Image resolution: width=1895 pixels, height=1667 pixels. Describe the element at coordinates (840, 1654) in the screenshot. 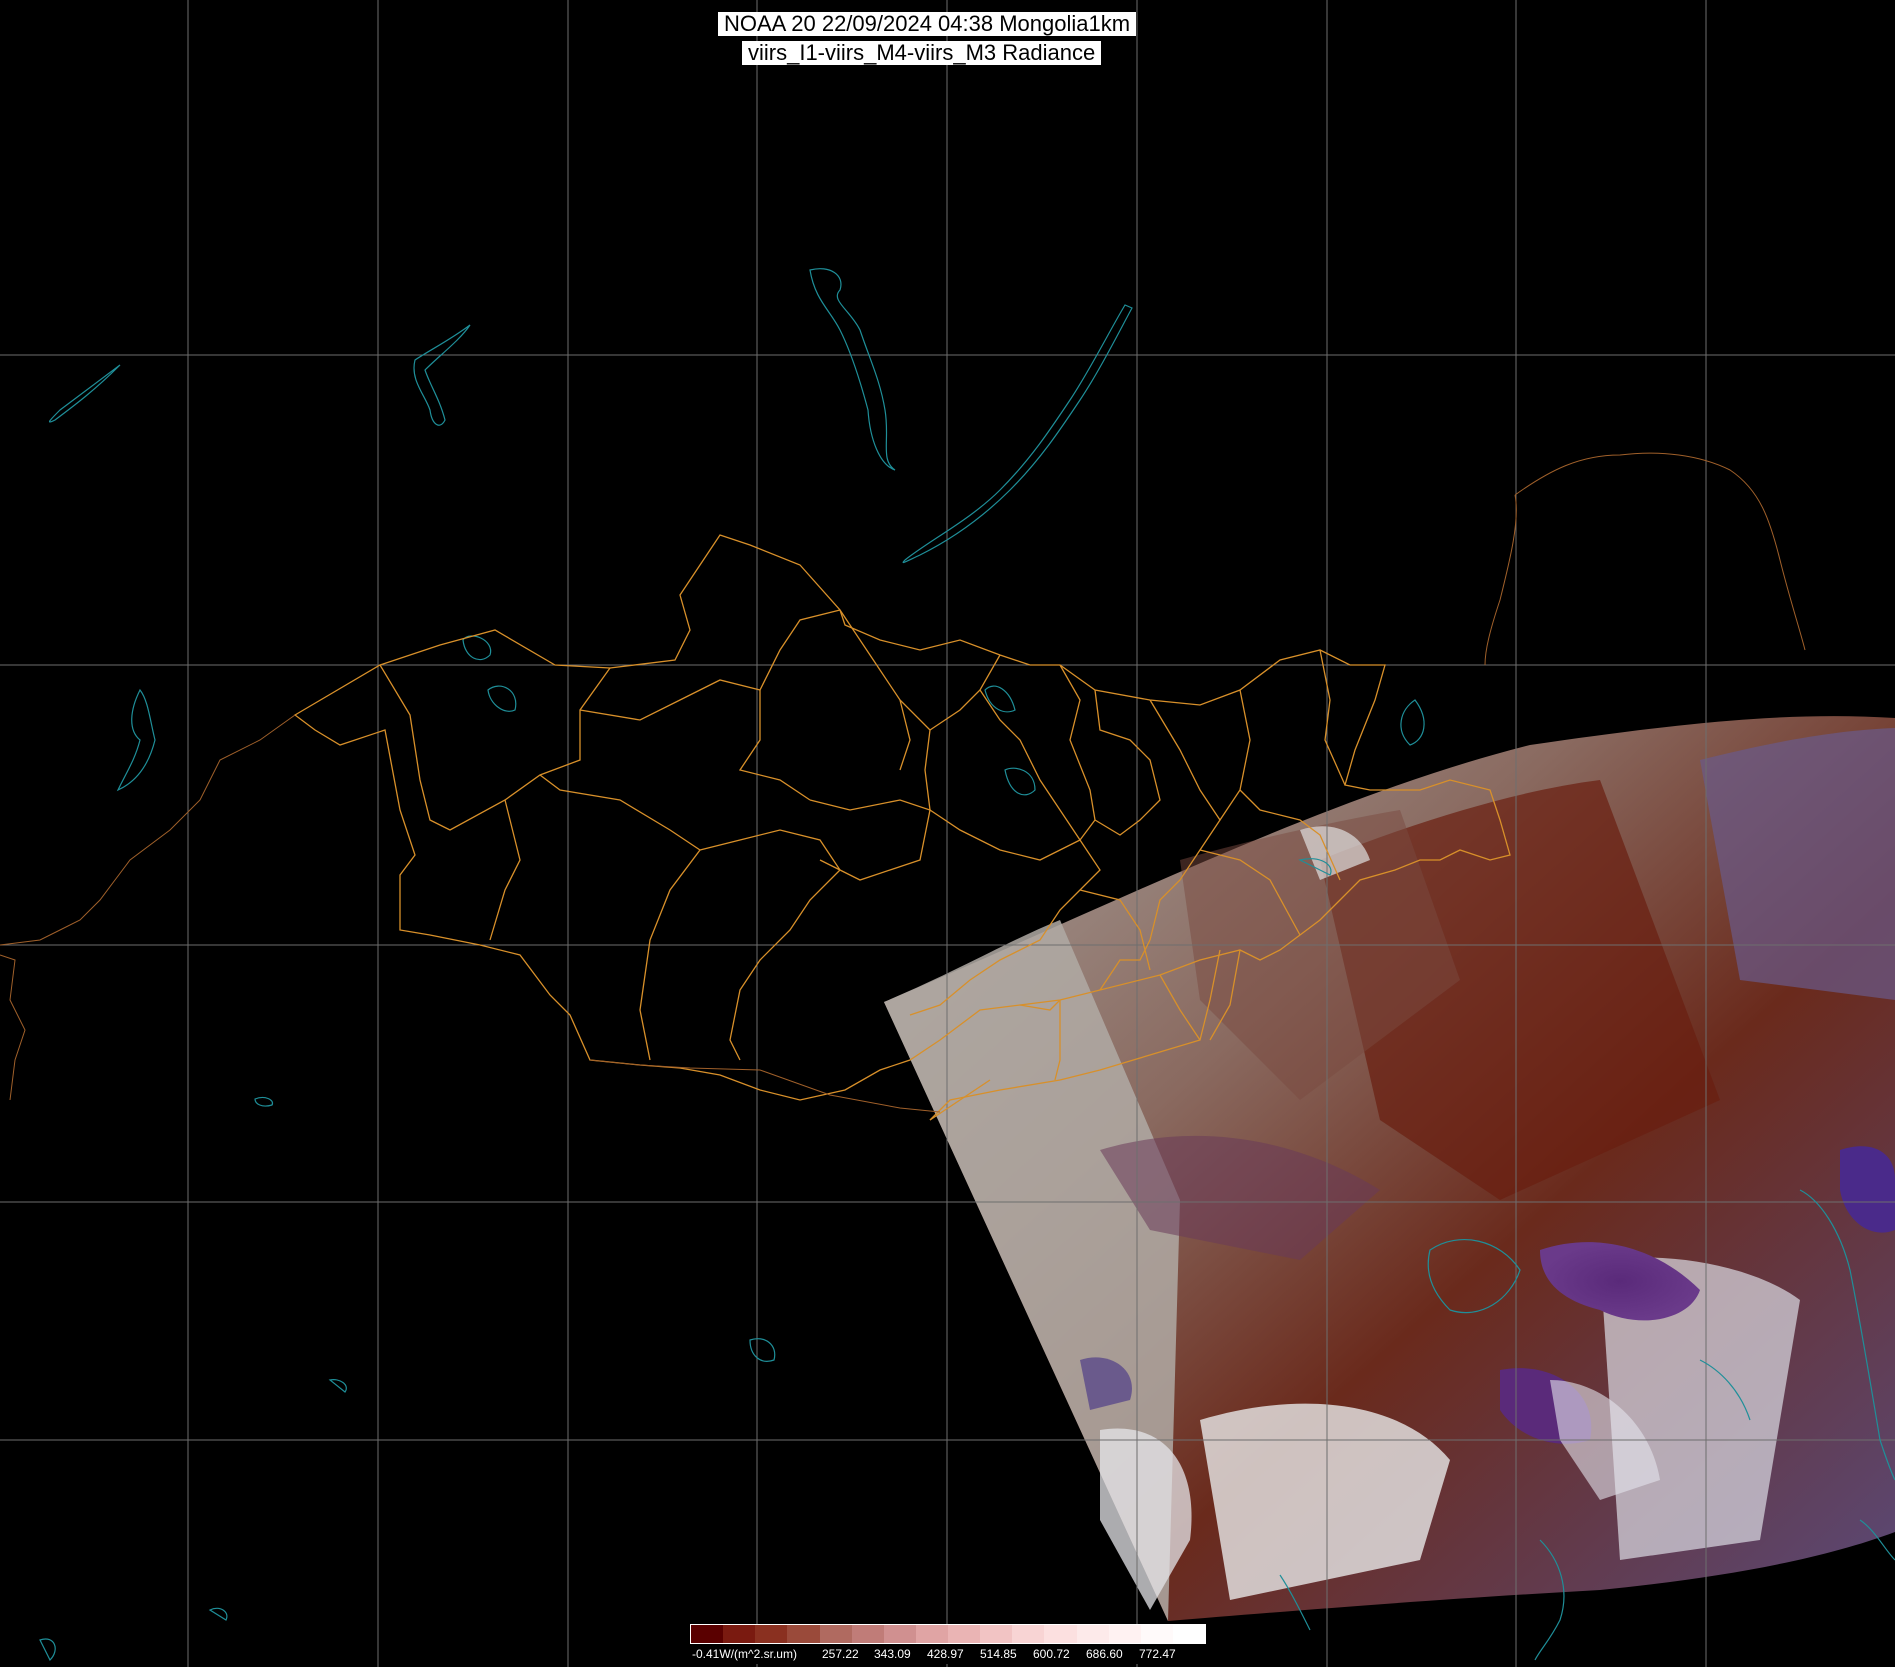

I see `color-scale-label: 257.22` at that location.